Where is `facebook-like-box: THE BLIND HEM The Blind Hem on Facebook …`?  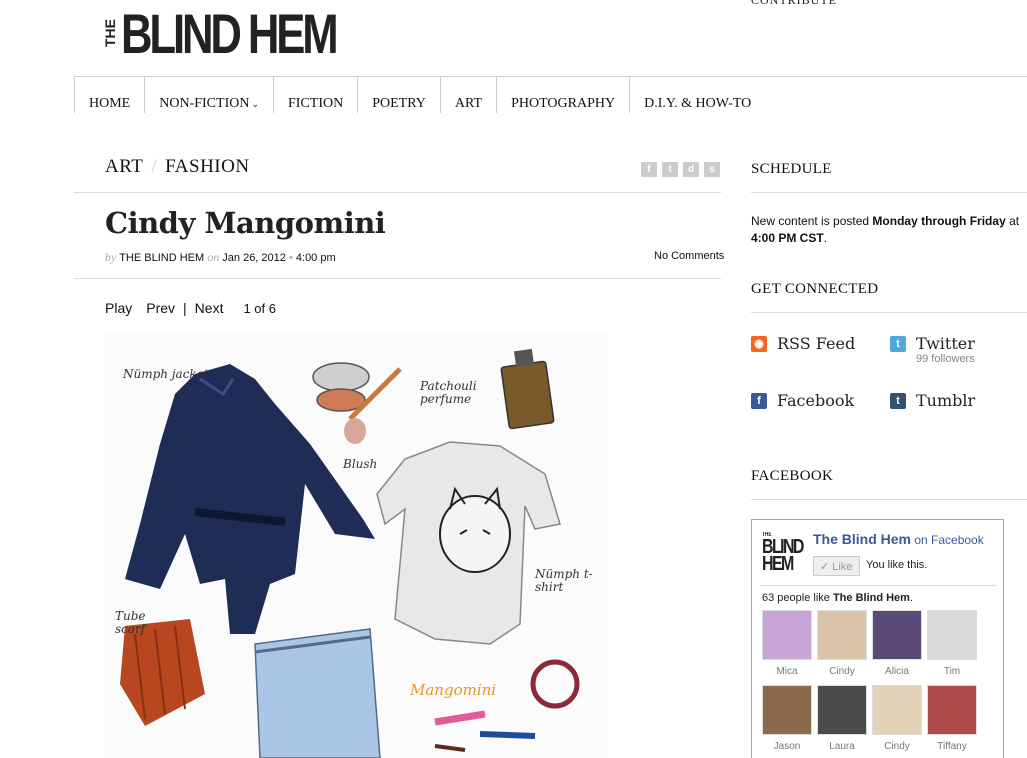 facebook-like-box: THE BLIND HEM The Blind Hem on Facebook … is located at coordinates (877, 638).